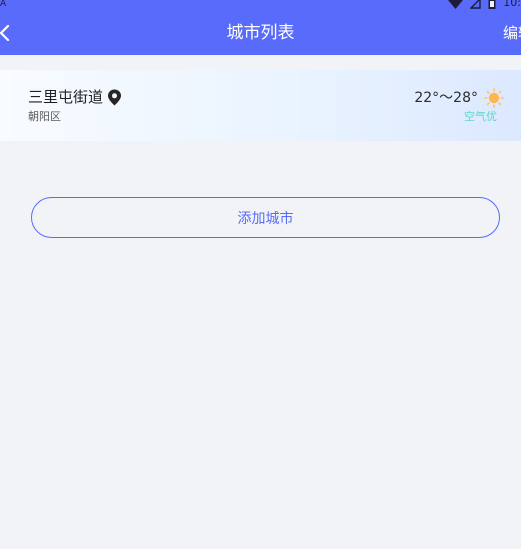 The image size is (521, 549). Describe the element at coordinates (44, 116) in the screenshot. I see `district-label: 朝阳区` at that location.